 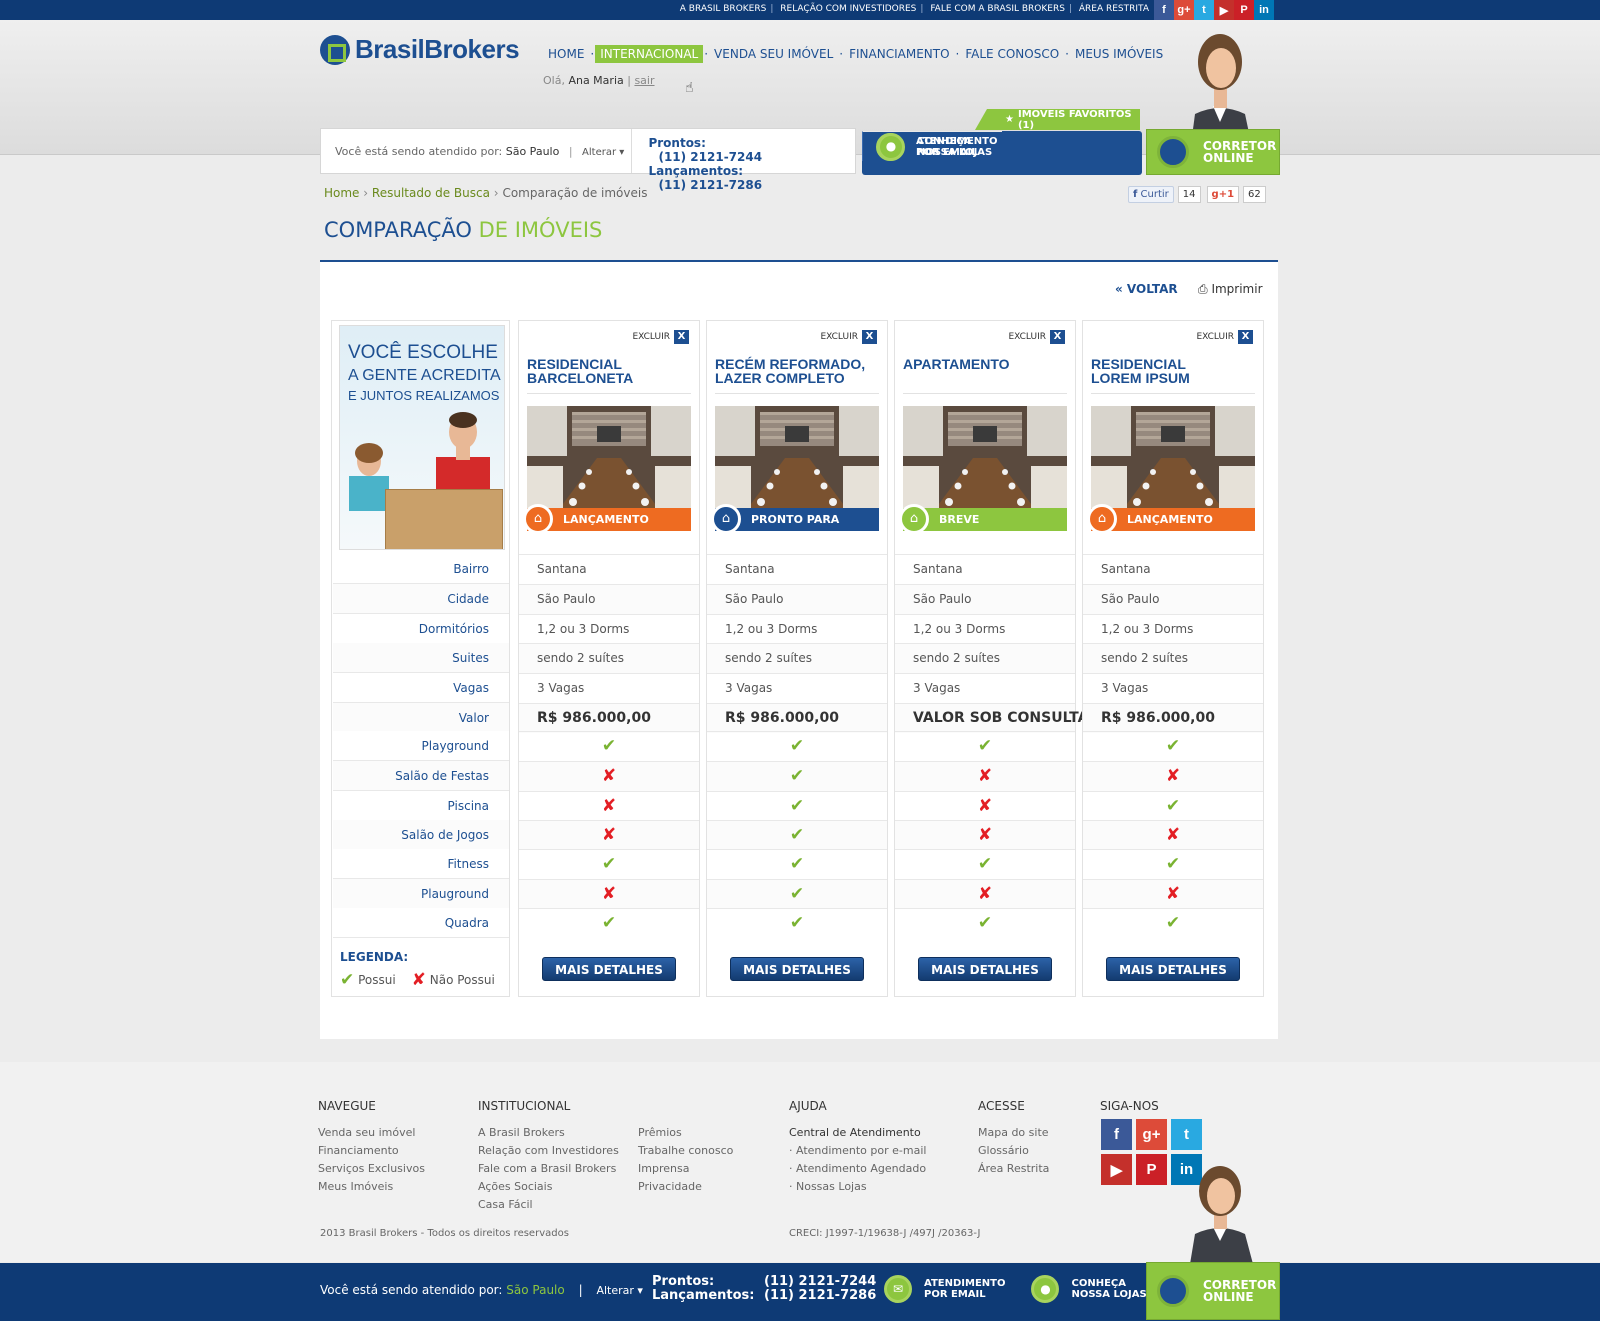 I want to click on feature-cell: ✘, so click(x=609, y=835).